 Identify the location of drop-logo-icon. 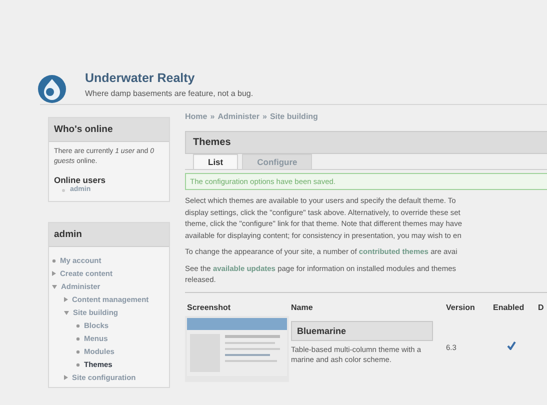
(52, 89).